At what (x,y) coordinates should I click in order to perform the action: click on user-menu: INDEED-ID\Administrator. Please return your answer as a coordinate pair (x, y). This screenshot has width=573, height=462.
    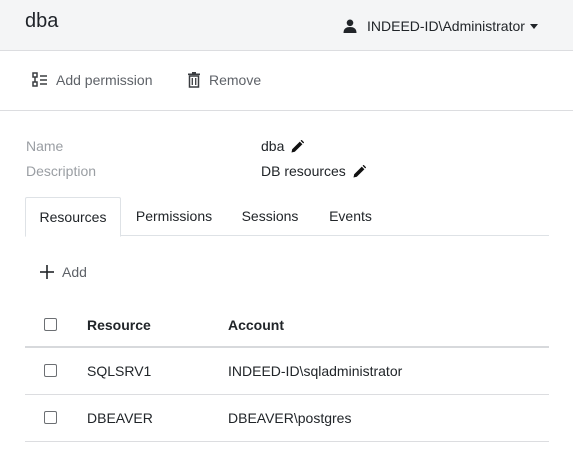
    Looking at the image, I should click on (440, 26).